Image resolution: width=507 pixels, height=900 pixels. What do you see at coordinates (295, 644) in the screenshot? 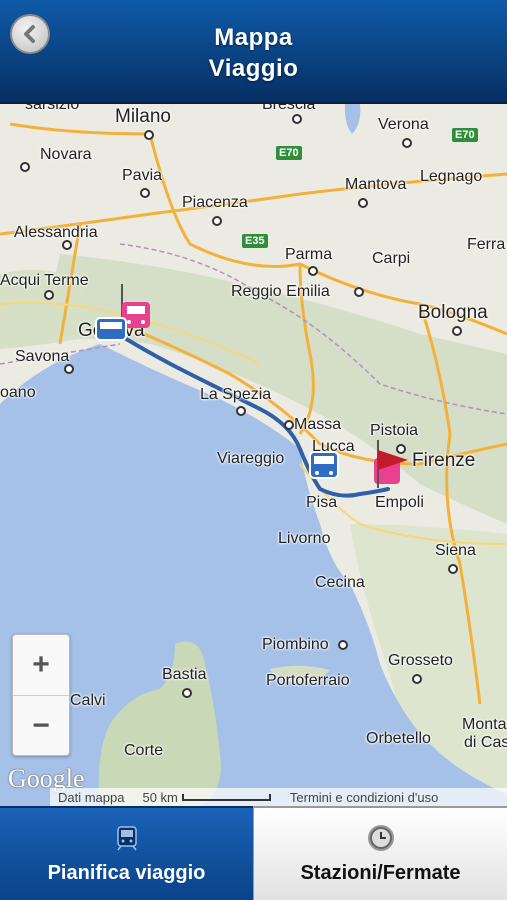
I see `city-label: Piombino` at bounding box center [295, 644].